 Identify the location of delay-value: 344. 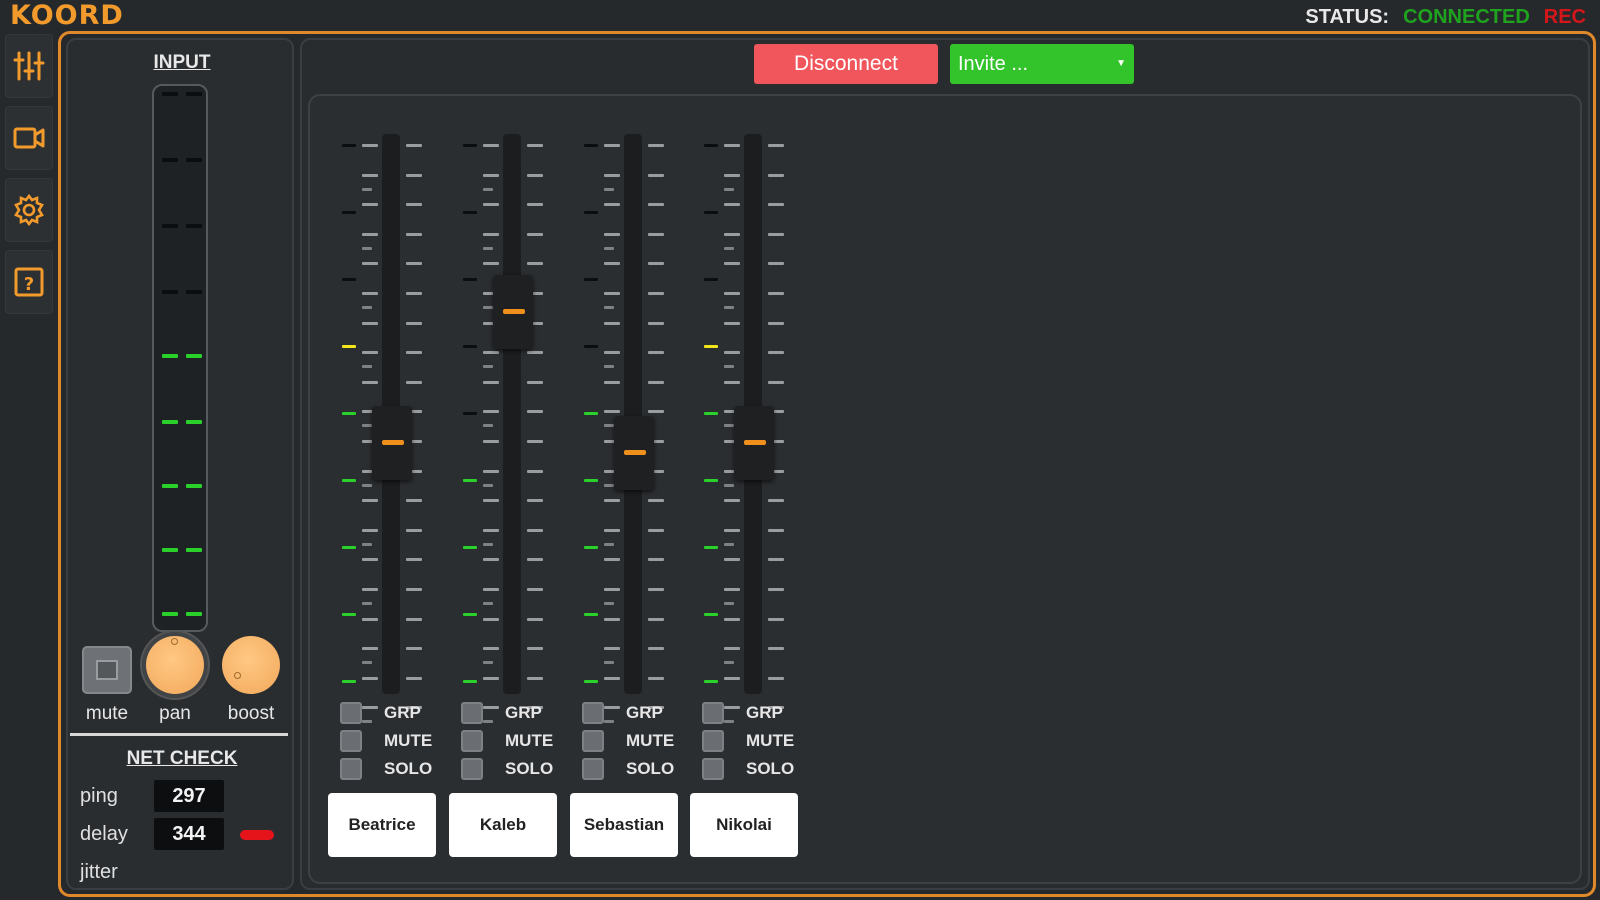
(189, 834).